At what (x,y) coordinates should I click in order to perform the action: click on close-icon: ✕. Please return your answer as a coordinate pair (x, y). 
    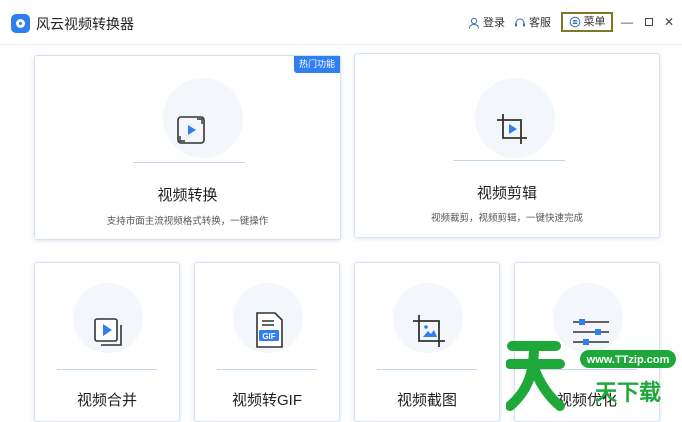
    Looking at the image, I should click on (669, 22).